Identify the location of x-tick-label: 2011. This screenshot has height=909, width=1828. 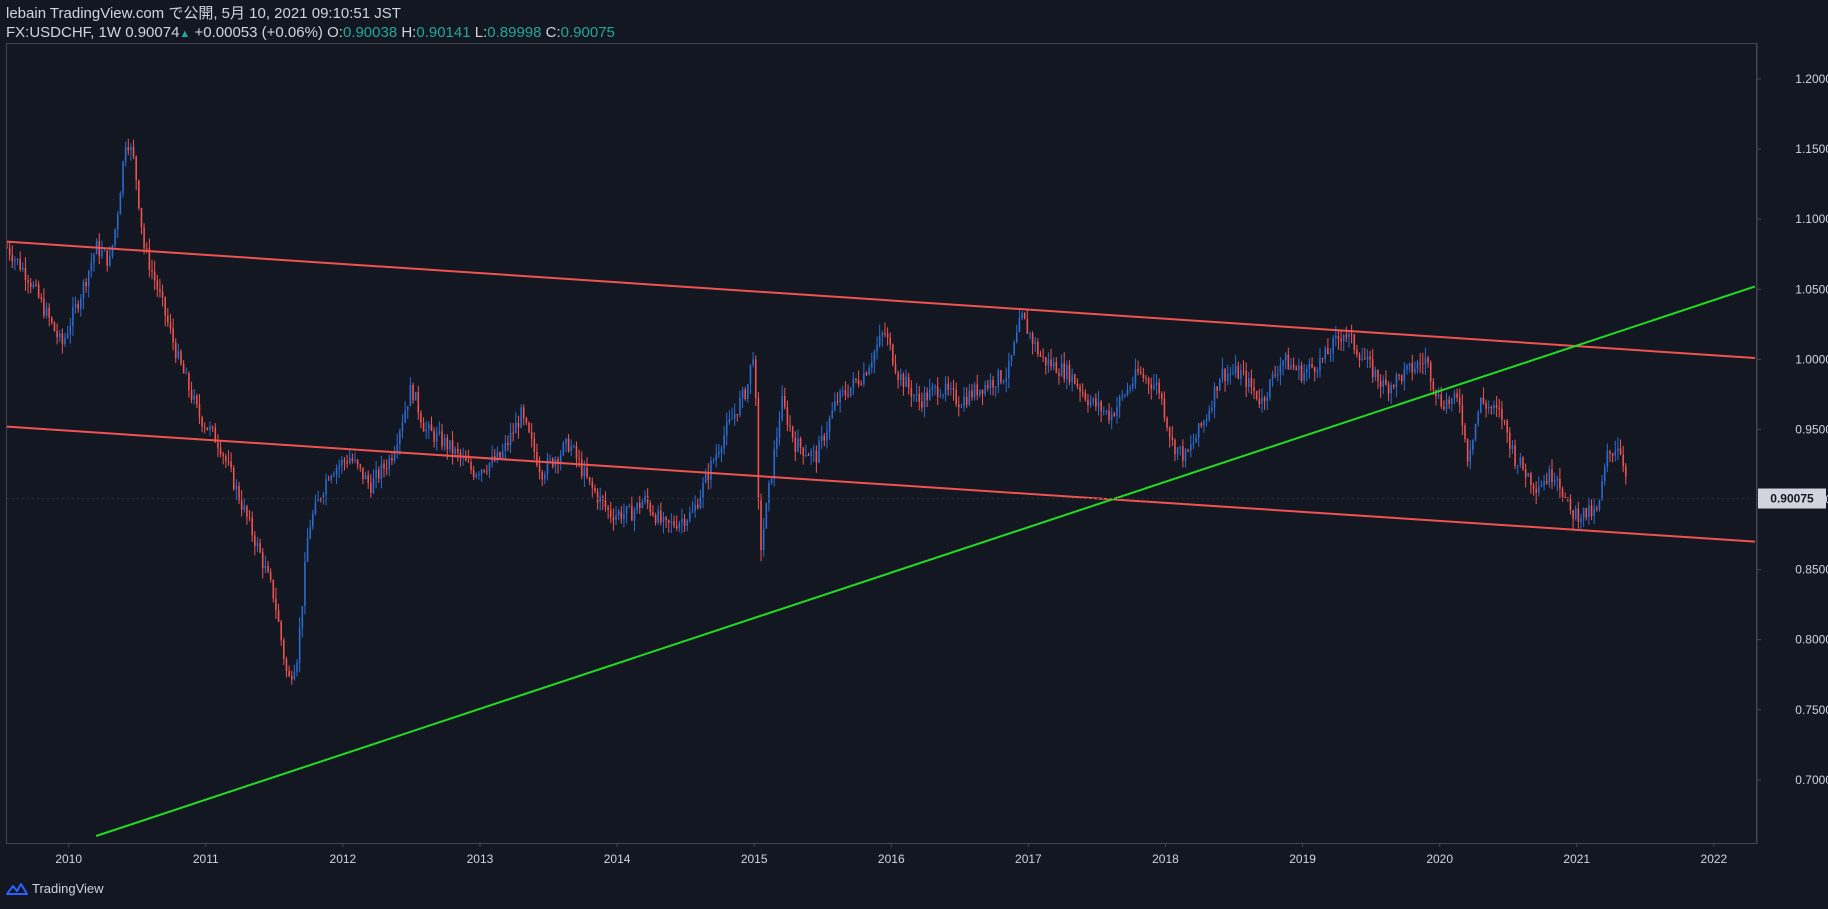
(206, 859).